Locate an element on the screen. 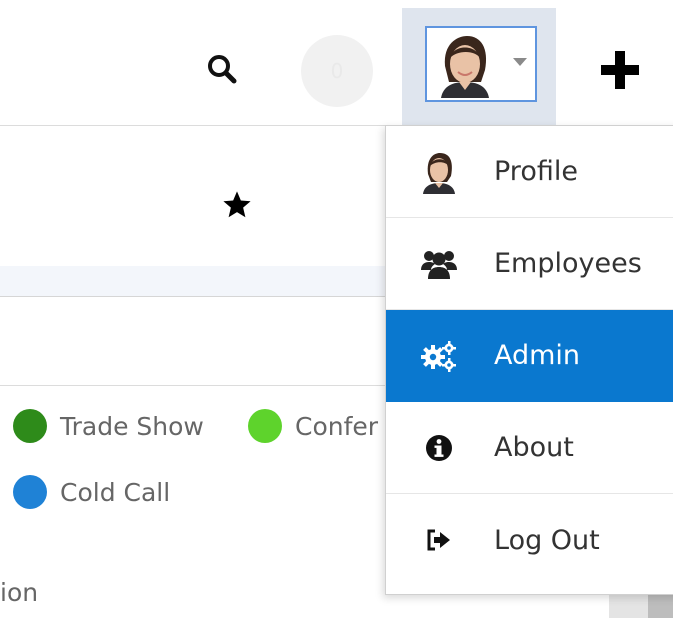 The width and height of the screenshot is (673, 618). legend-label: Cold Call is located at coordinates (115, 492).